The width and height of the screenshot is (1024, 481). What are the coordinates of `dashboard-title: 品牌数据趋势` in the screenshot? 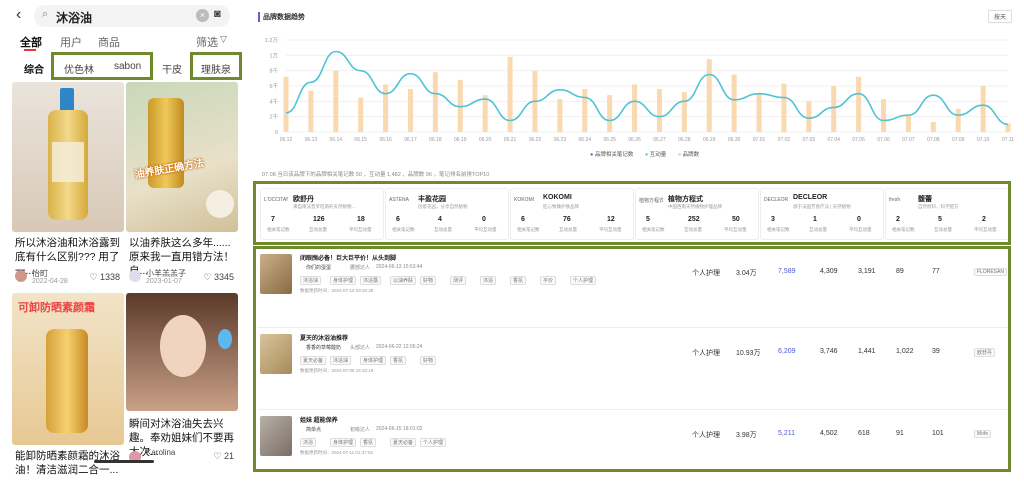 It's located at (281, 17).